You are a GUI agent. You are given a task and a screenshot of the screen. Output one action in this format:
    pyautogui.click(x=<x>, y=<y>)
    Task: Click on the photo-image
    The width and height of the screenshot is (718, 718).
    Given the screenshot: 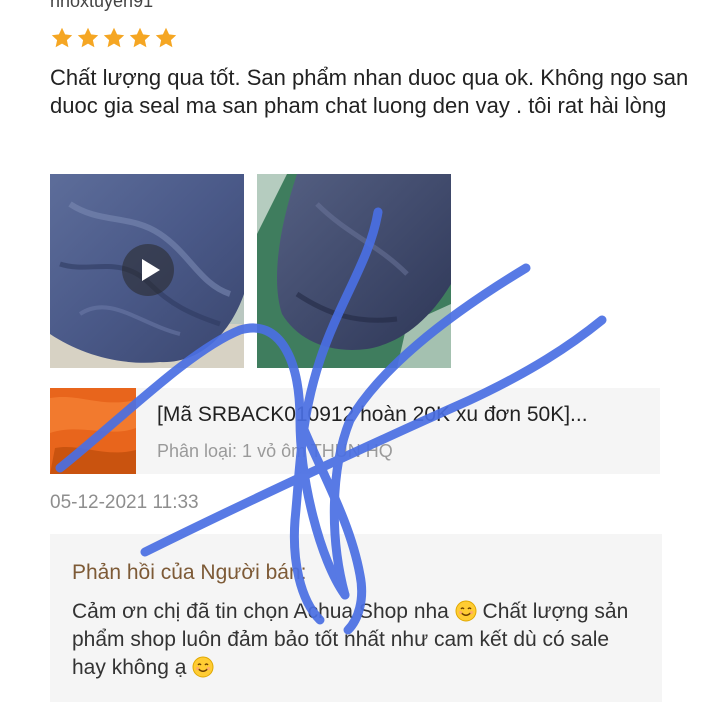 What is the action you would take?
    pyautogui.click(x=354, y=271)
    